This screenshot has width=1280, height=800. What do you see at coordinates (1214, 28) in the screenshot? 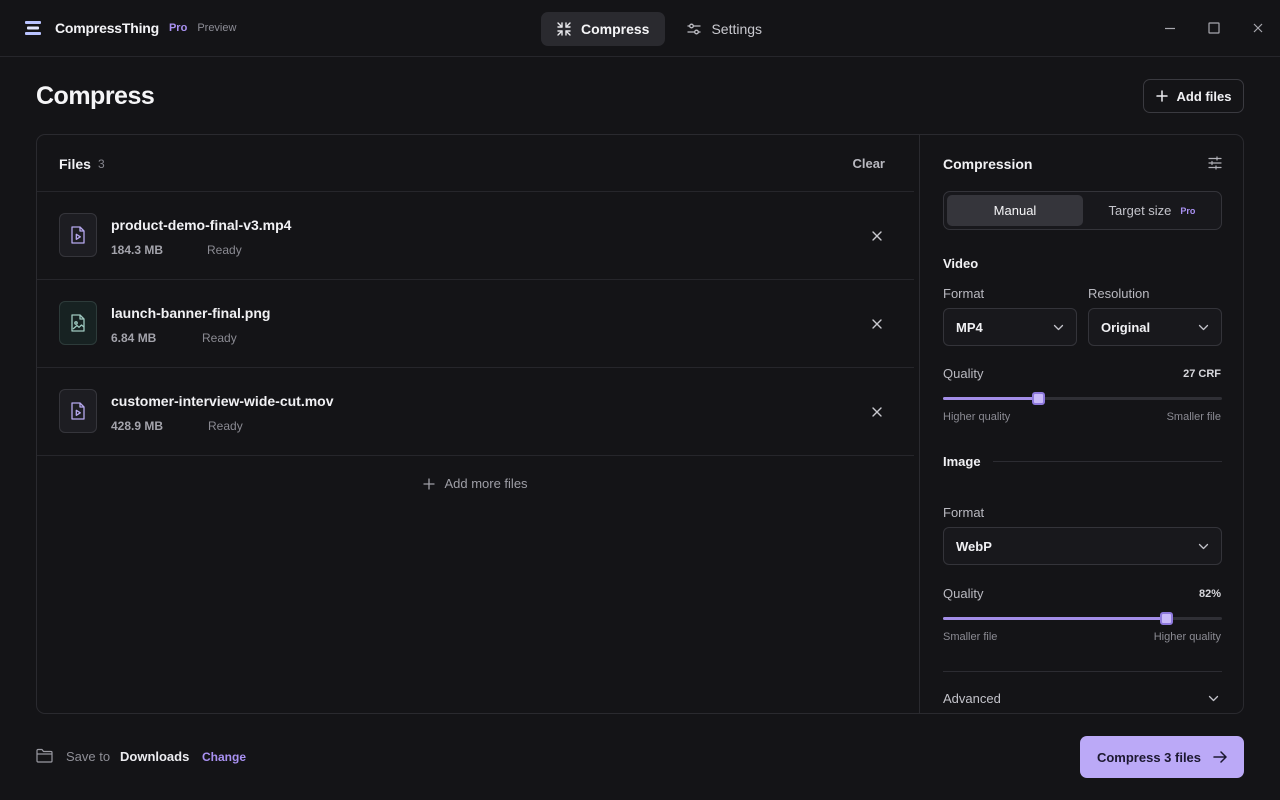
I see `maximize-icon` at bounding box center [1214, 28].